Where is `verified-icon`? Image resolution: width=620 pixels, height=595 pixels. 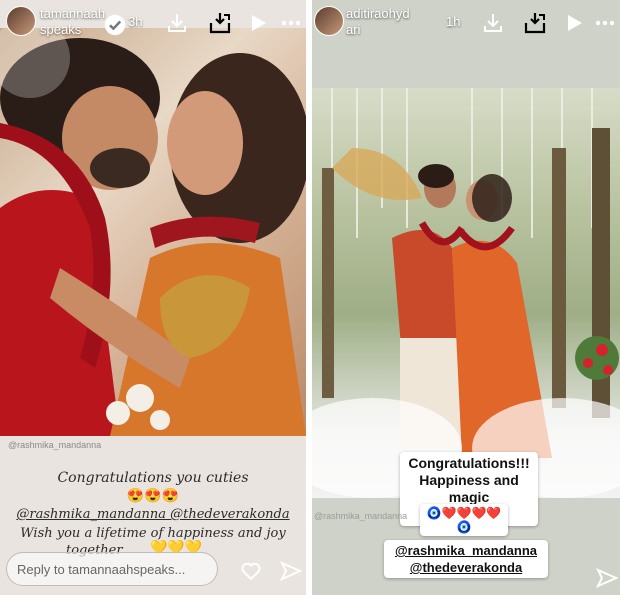 verified-icon is located at coordinates (115, 25).